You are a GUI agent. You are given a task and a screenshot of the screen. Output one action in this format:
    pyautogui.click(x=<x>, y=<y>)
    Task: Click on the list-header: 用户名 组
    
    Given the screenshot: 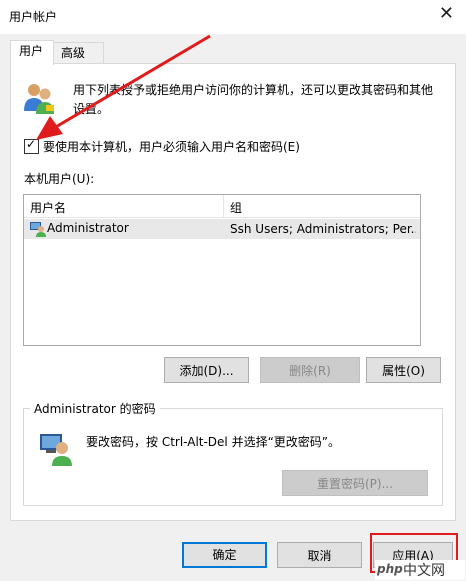 What is the action you would take?
    pyautogui.click(x=222, y=206)
    